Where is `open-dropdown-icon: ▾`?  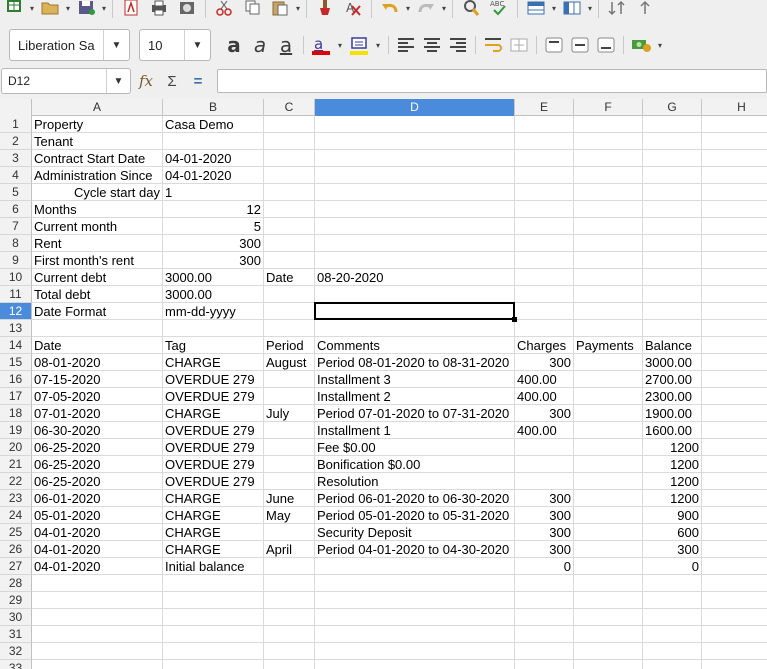
open-dropdown-icon: ▾ is located at coordinates (68, 8).